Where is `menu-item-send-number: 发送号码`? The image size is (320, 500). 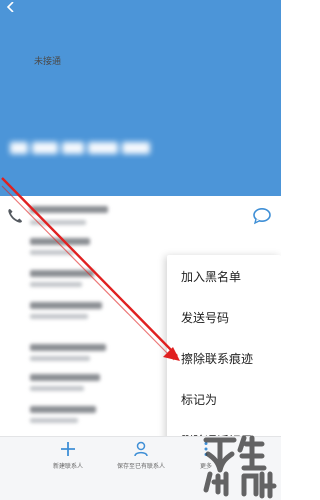
menu-item-send-number: 发送号码 is located at coordinates (224, 318).